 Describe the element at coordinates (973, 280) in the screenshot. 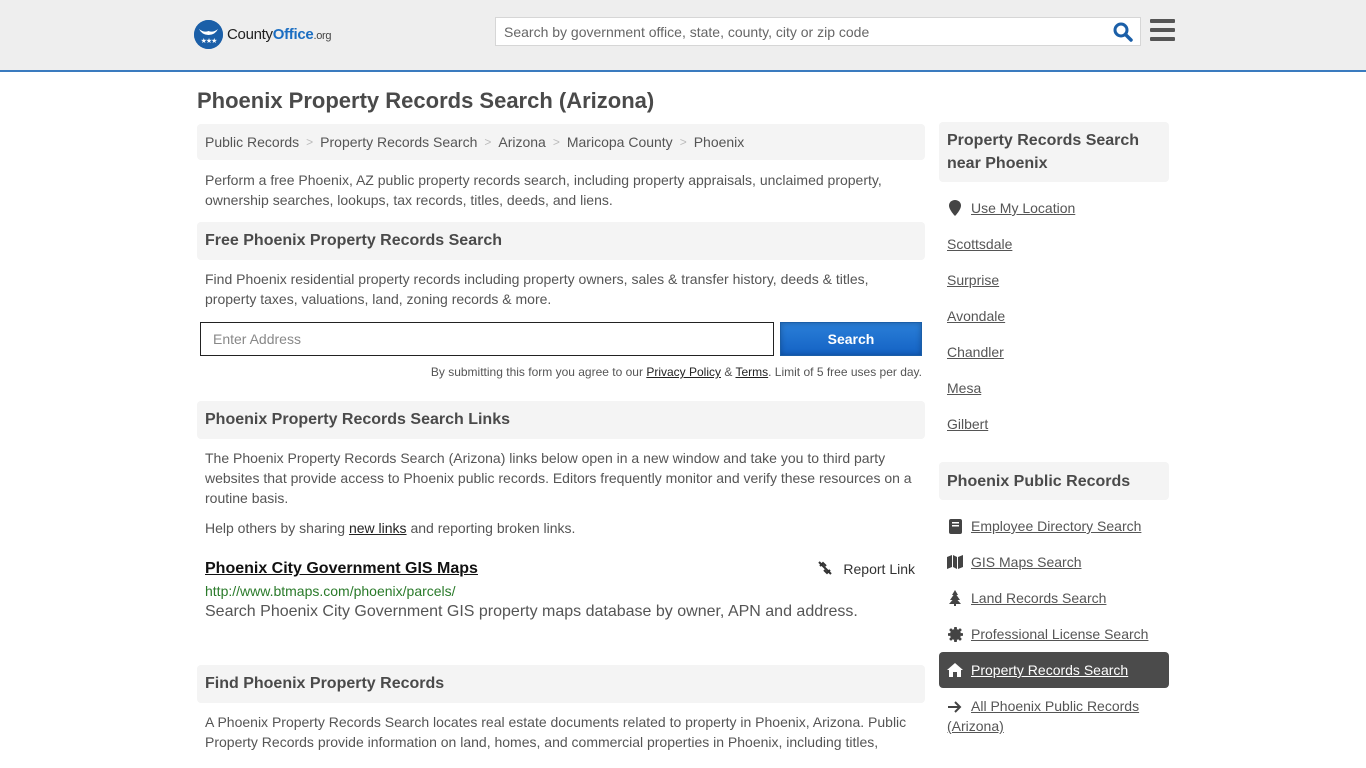

I see `nearby-surprise: Surprise` at that location.